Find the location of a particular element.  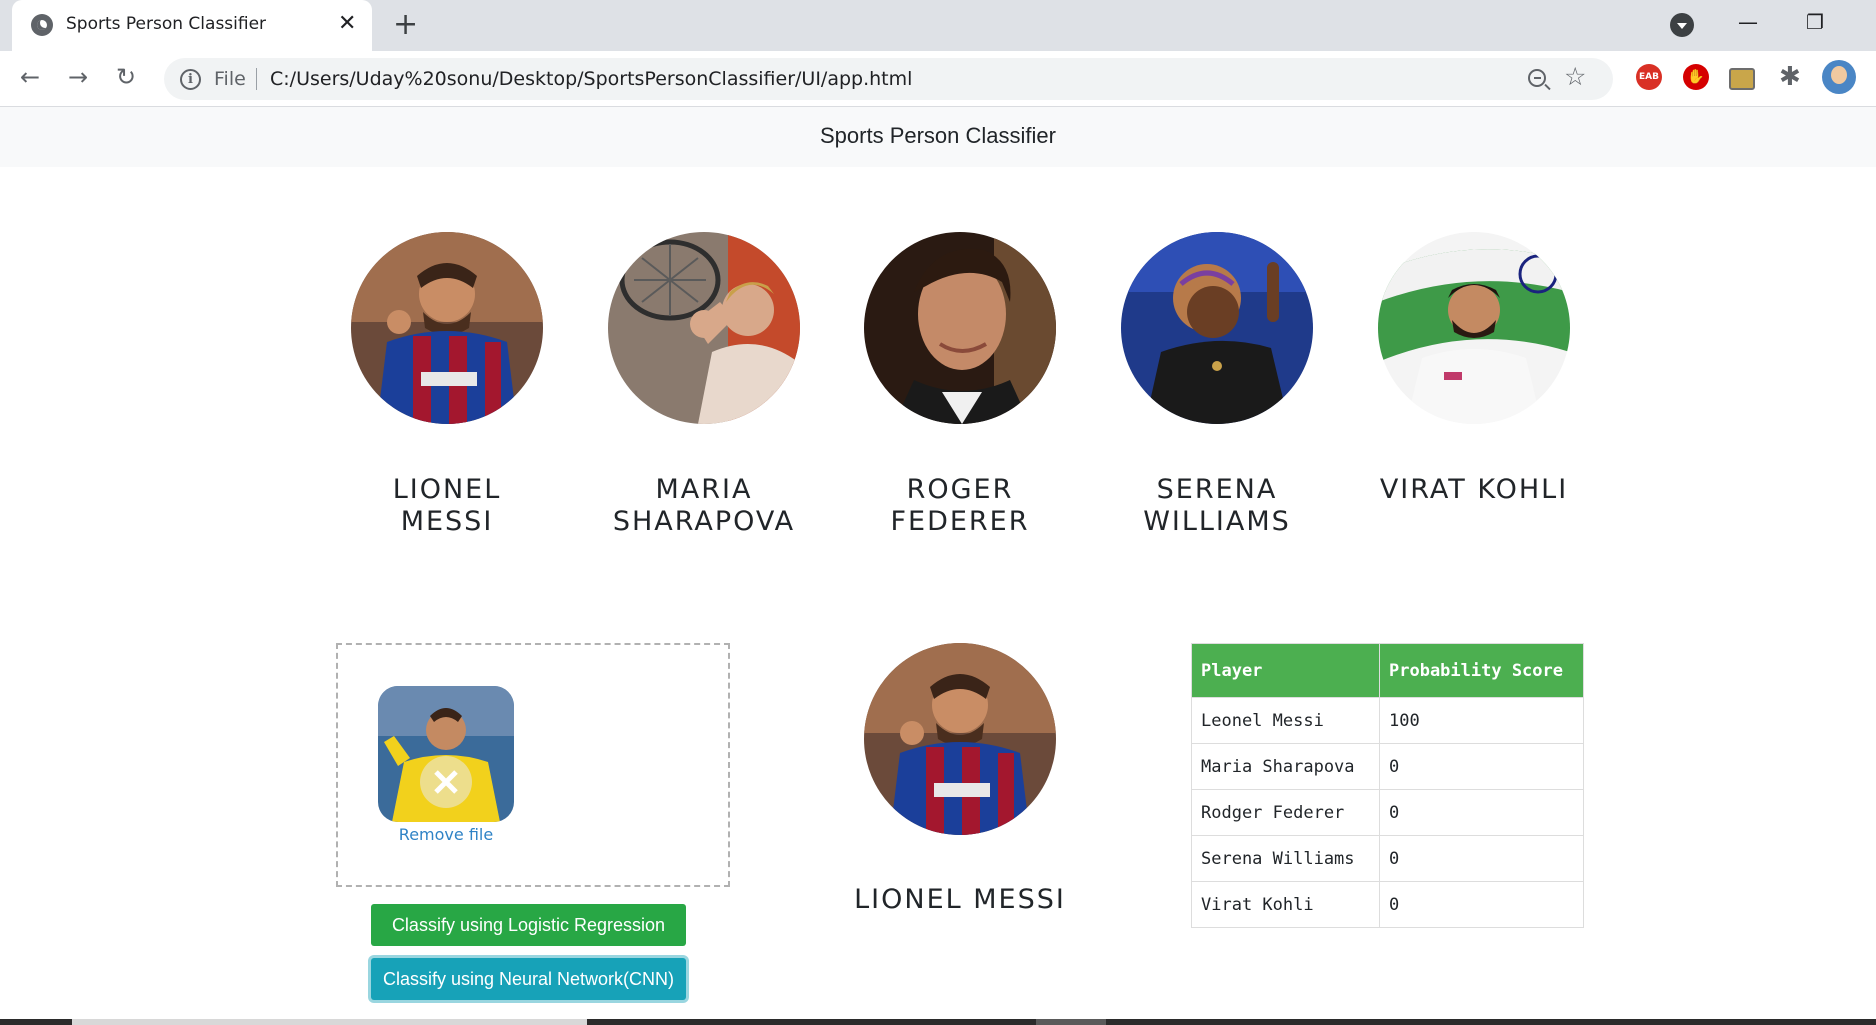

new-tab-icon: + is located at coordinates (405, 25).